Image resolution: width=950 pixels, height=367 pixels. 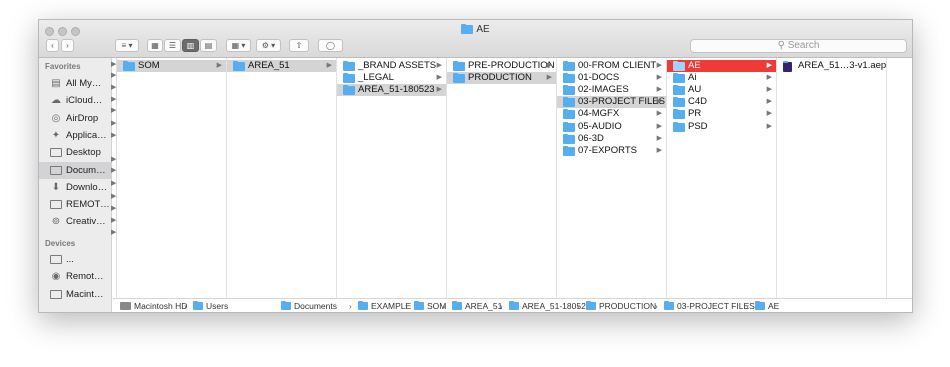 What do you see at coordinates (899, 178) in the screenshot?
I see `browser-column-empty` at bounding box center [899, 178].